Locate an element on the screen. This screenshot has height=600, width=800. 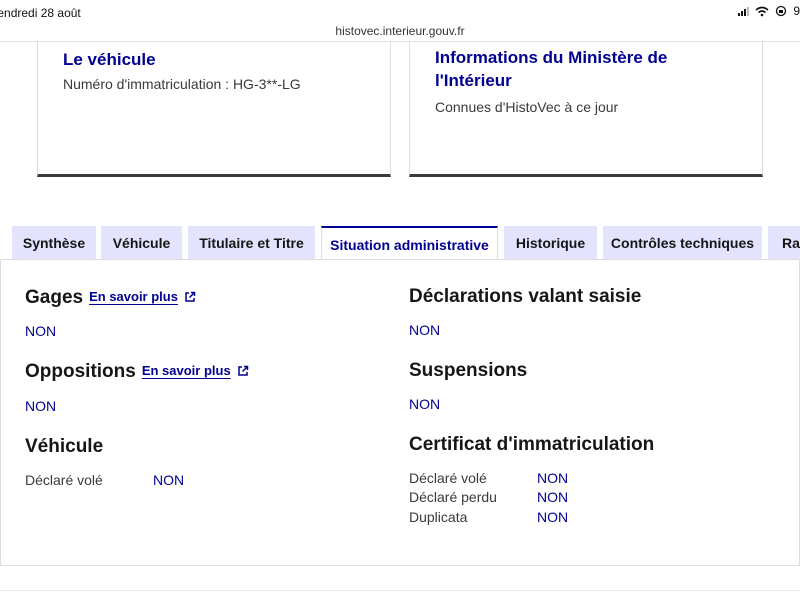
oppositions-title: Oppositions is located at coordinates (80, 371).